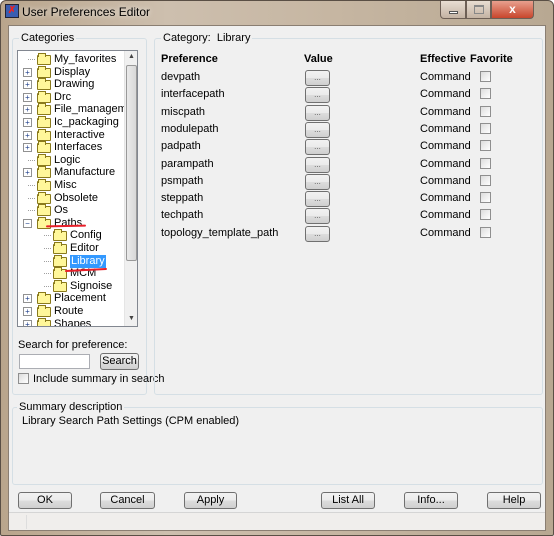  I want to click on tree-item-route: + Route, so click(70, 311).